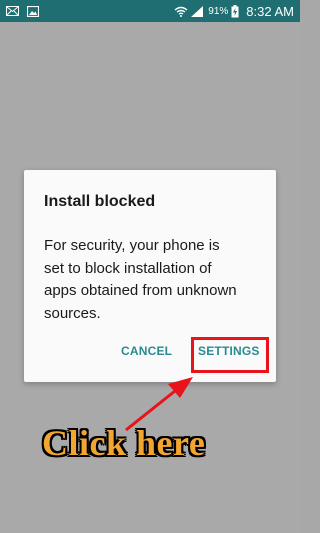  Describe the element at coordinates (270, 11) in the screenshot. I see `clock: 8:32 AM` at that location.